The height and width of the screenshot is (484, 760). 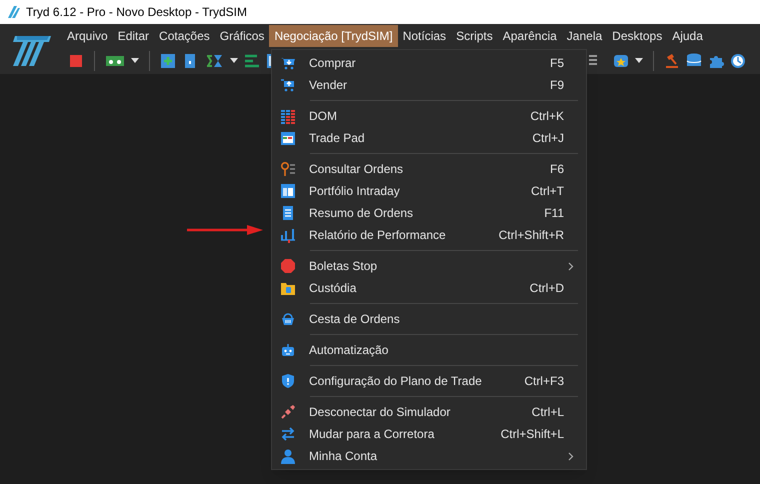 What do you see at coordinates (585, 36) in the screenshot?
I see `menu-bar-item: Janela` at bounding box center [585, 36].